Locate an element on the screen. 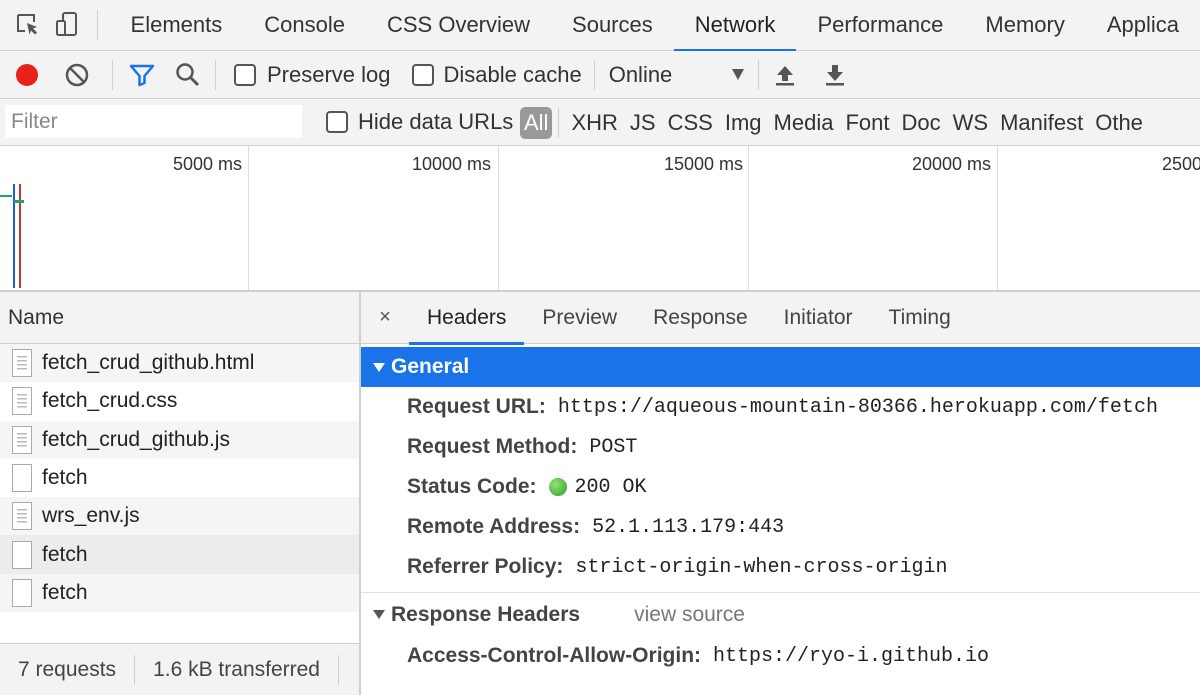 This screenshot has height=695, width=1200. request-row: fetch_crud_github.js is located at coordinates (179, 439).